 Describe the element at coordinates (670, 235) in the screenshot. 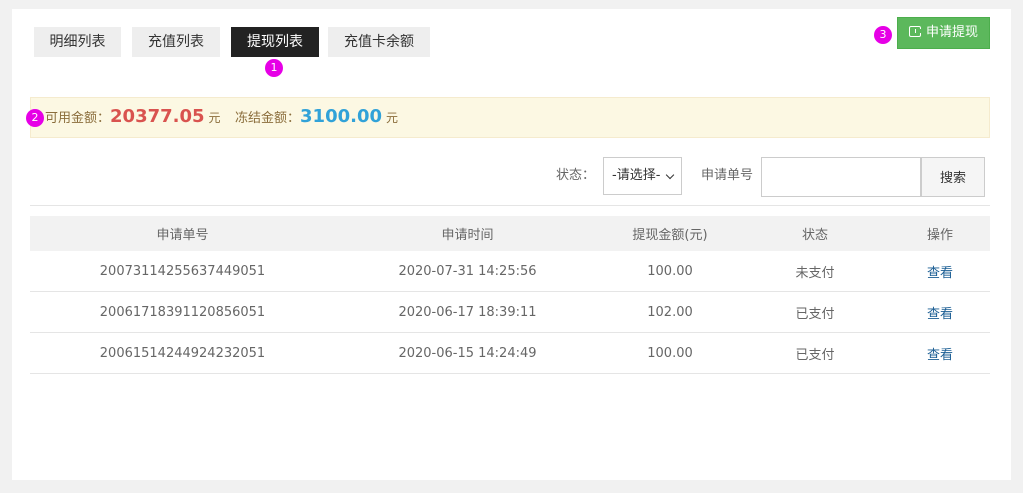

I see `header-amount: 提现金额(元)` at that location.